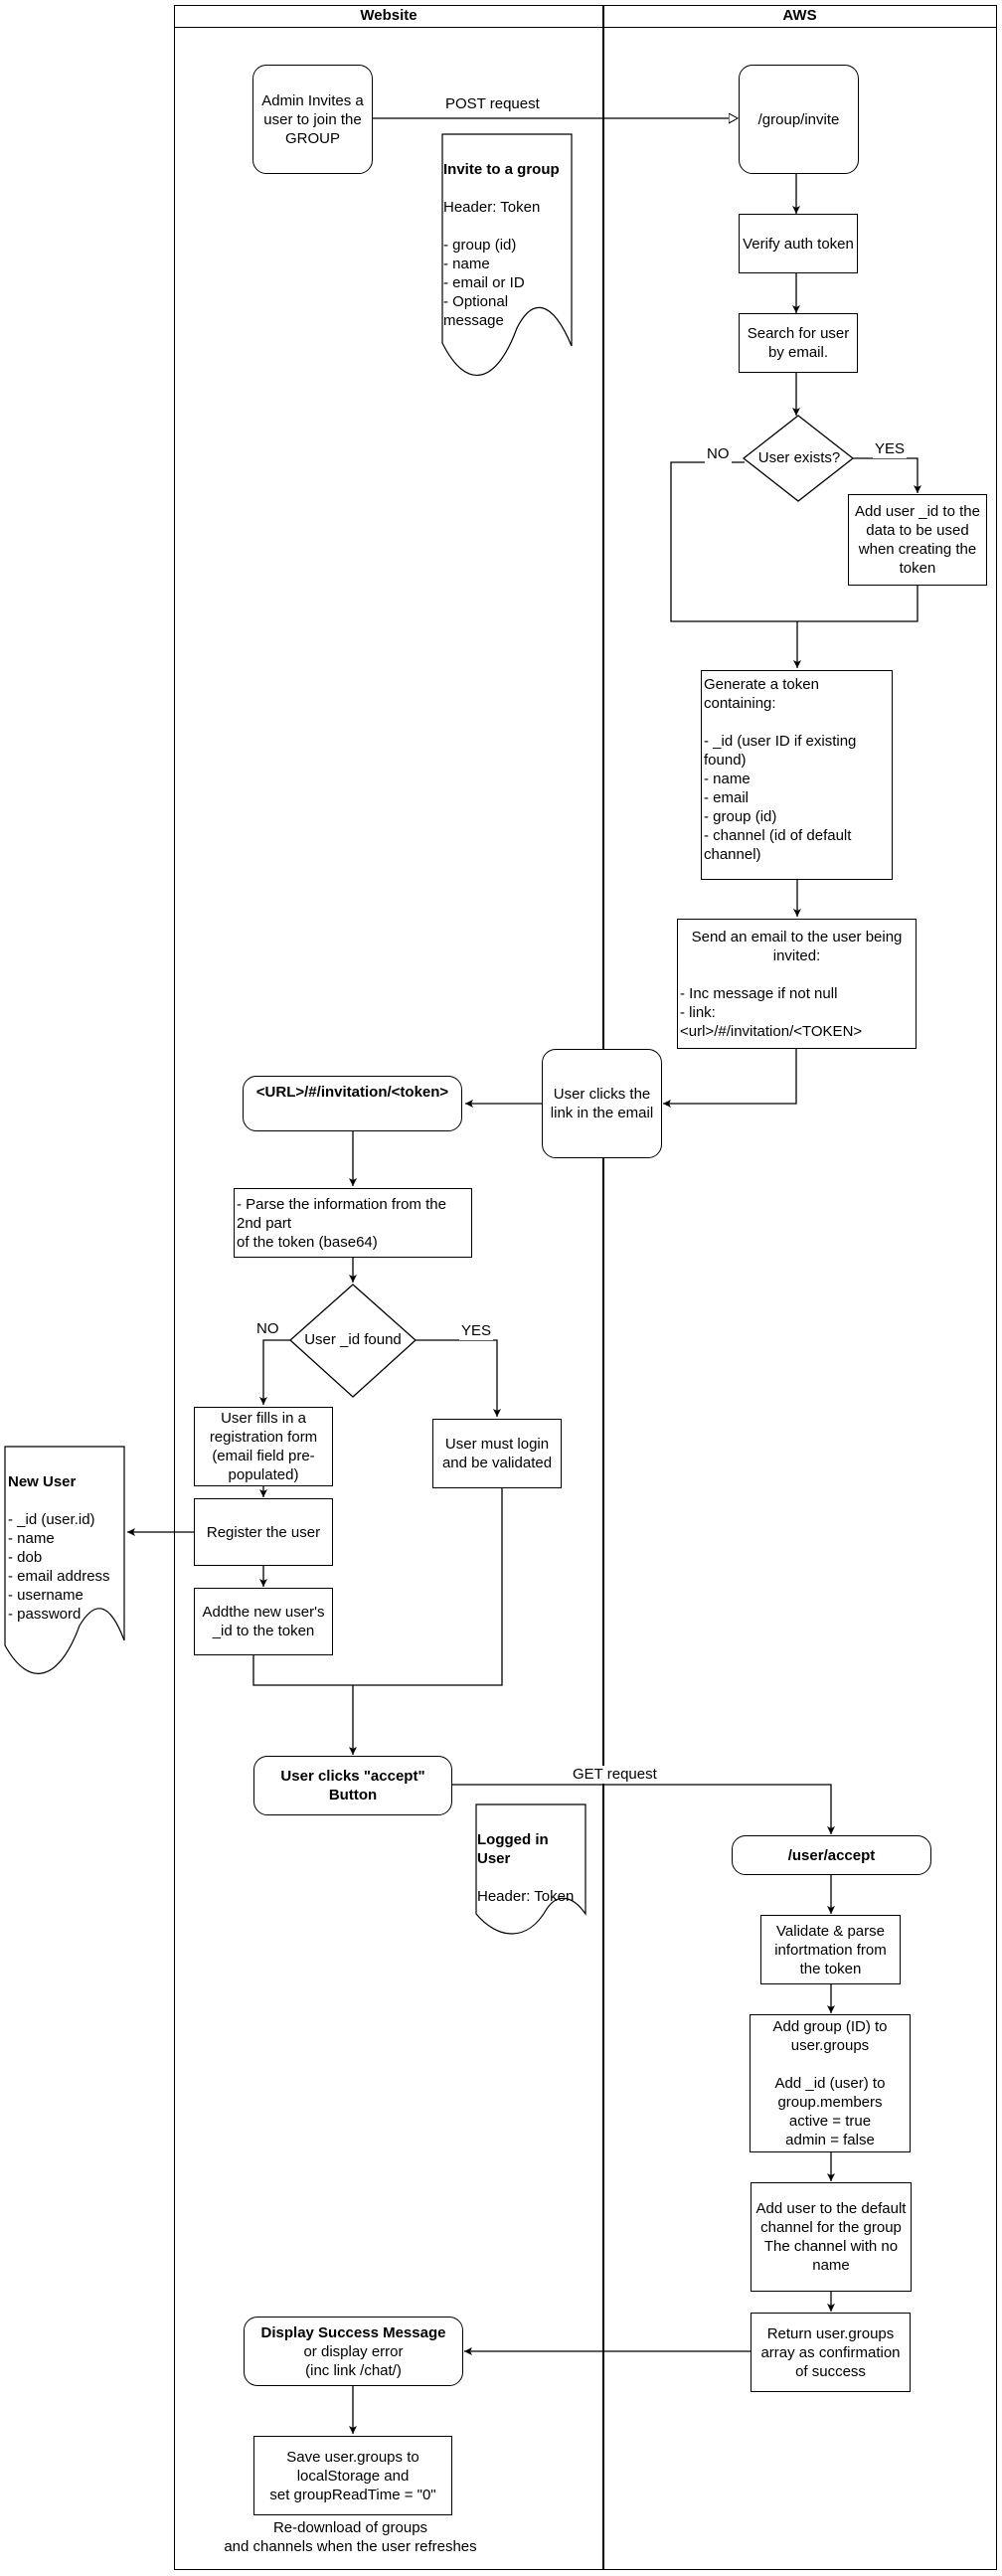 The height and width of the screenshot is (2576, 1002). I want to click on node-accept-button: User clicks "accept" Button, so click(352, 1785).